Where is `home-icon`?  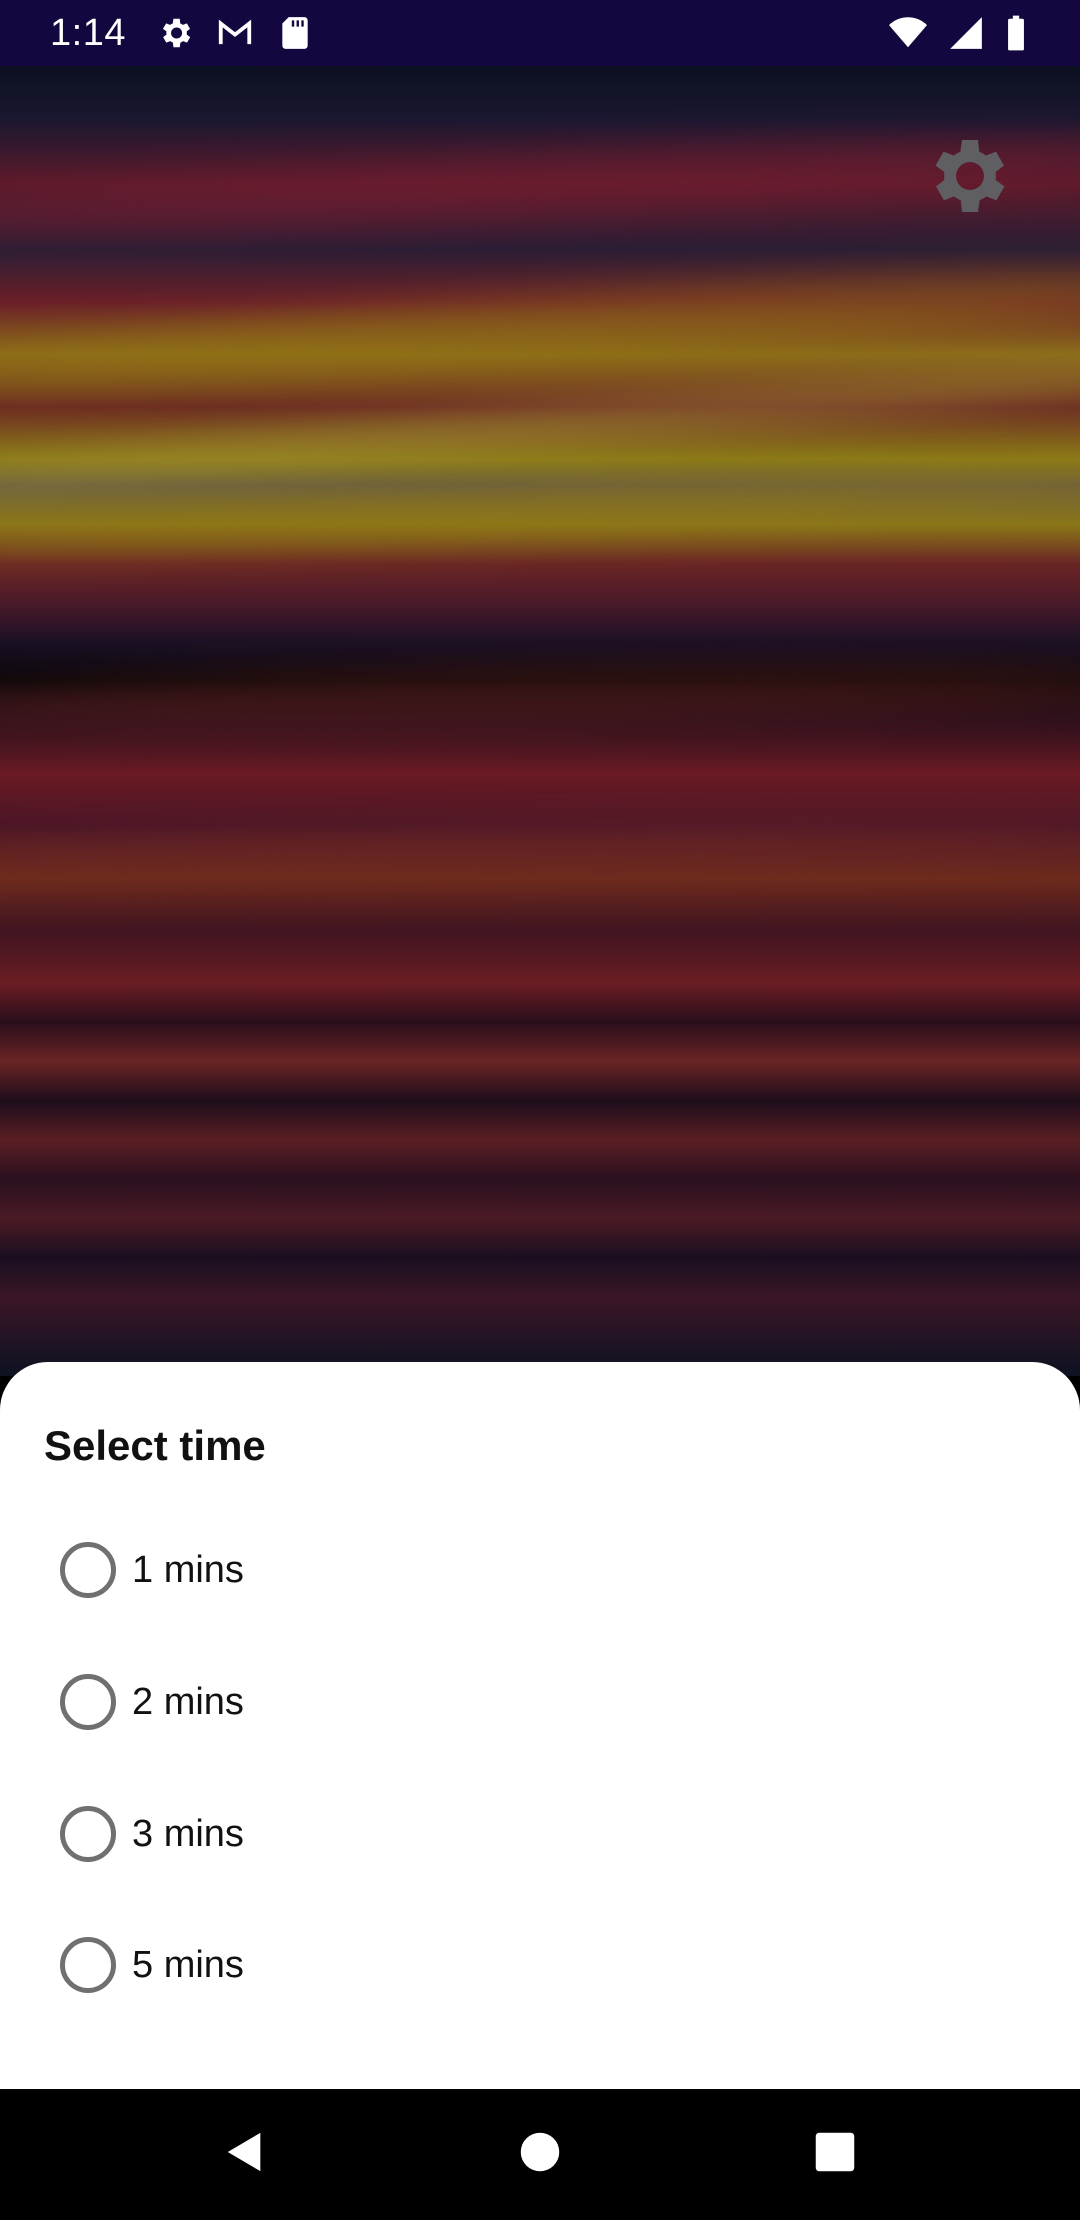 home-icon is located at coordinates (540, 2154).